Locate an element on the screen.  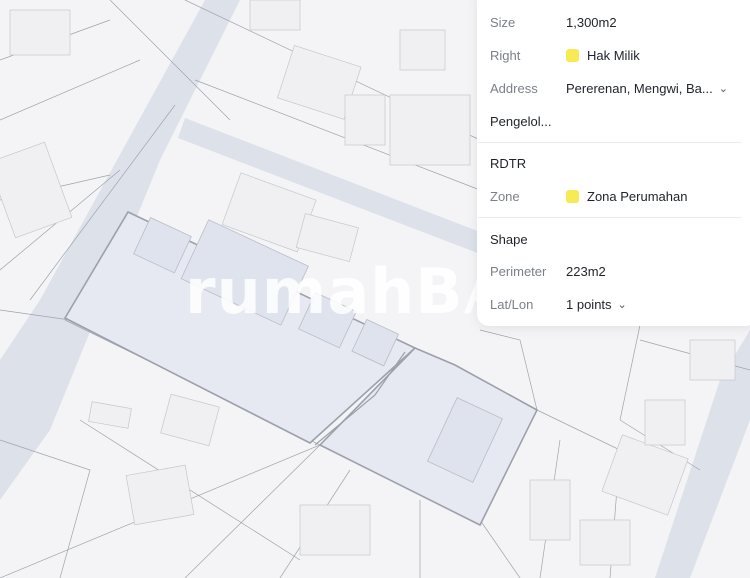
zone-label: Zone is located at coordinates (505, 196).